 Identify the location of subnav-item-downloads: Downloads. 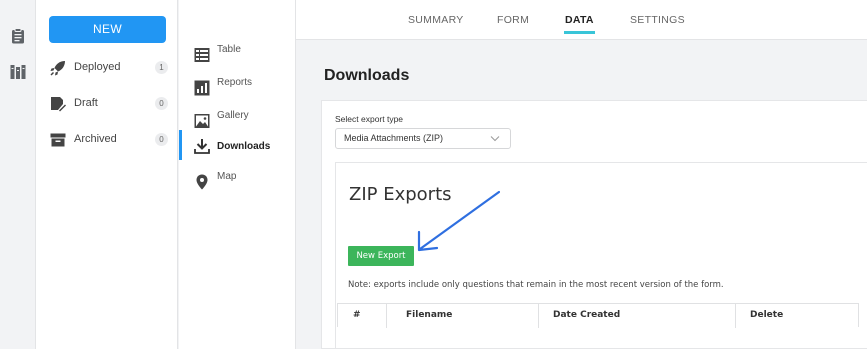
(237, 145).